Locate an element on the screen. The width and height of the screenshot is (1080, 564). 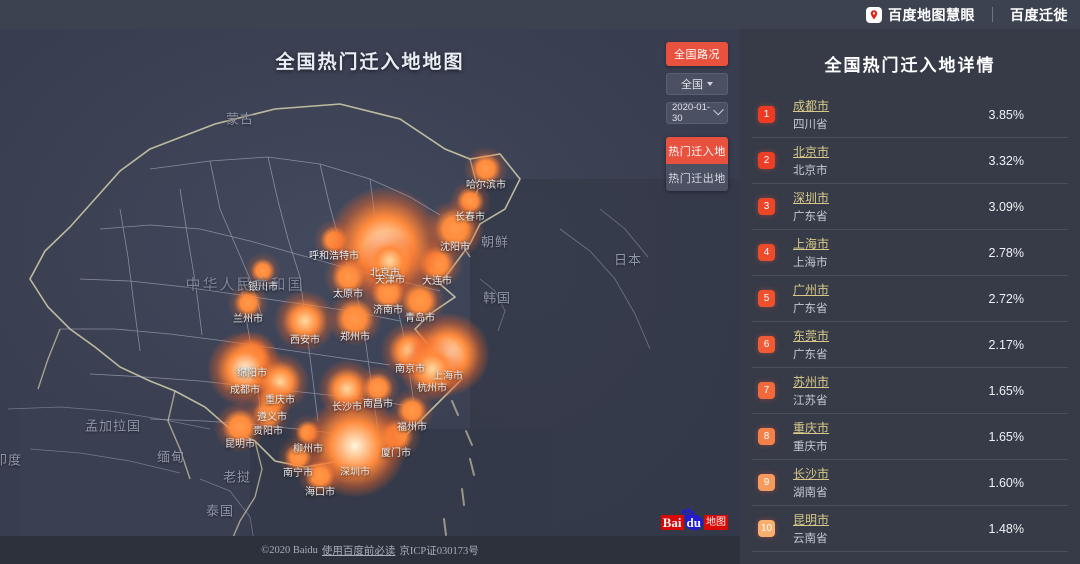
tab-migration-in: 热门迁入地 is located at coordinates (697, 150).